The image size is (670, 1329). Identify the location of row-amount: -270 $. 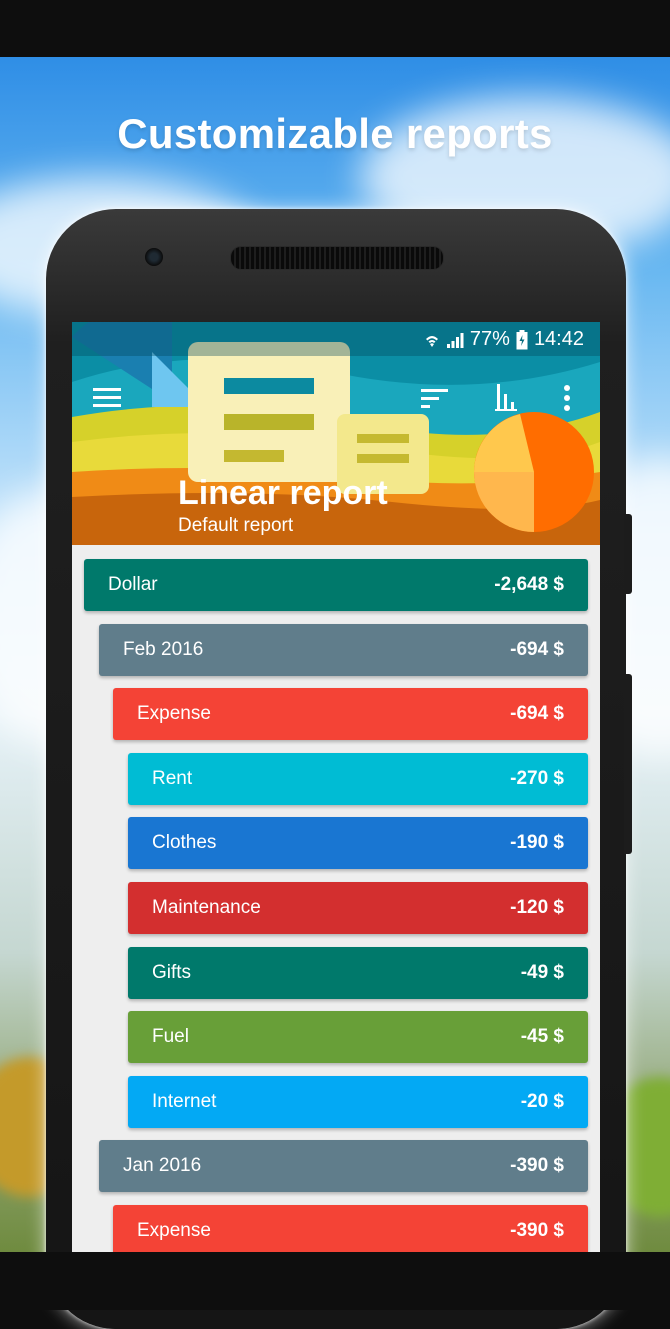
(537, 778).